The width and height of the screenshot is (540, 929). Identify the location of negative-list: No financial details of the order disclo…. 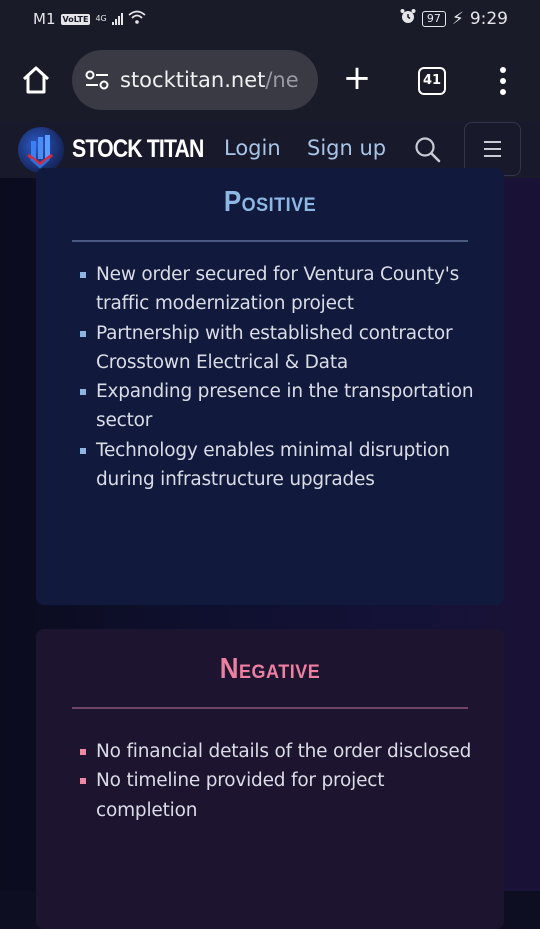
(282, 781).